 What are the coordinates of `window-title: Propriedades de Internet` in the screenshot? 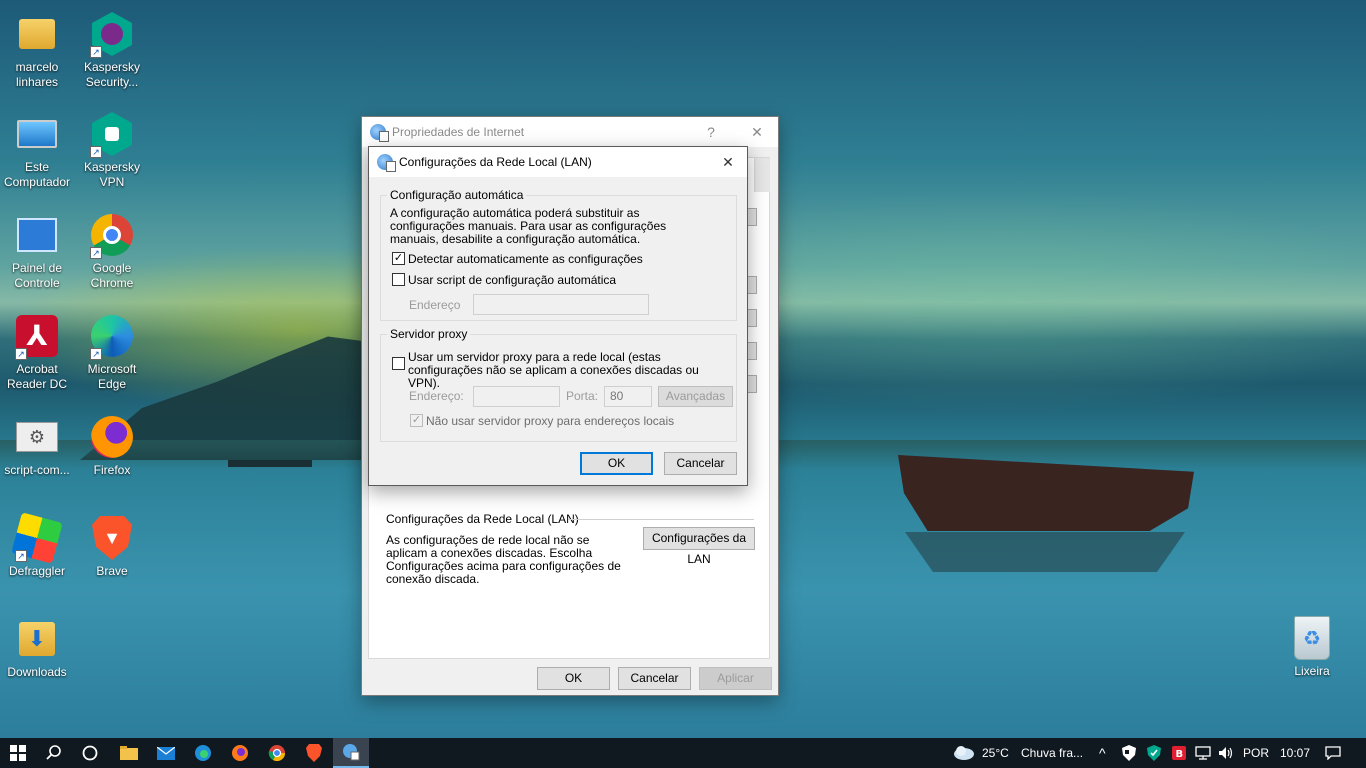 It's located at (458, 132).